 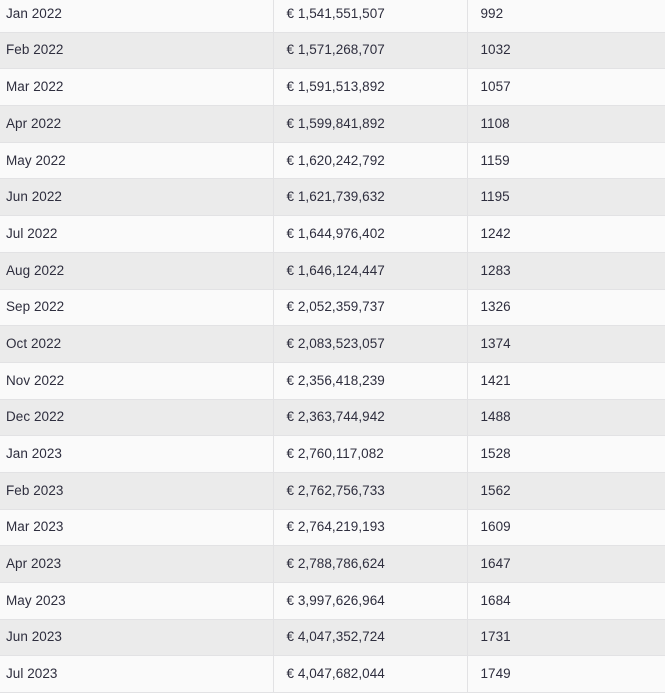 I want to click on table-row: Jun 2023 € 4,047,352,724 1731, so click(x=332, y=638).